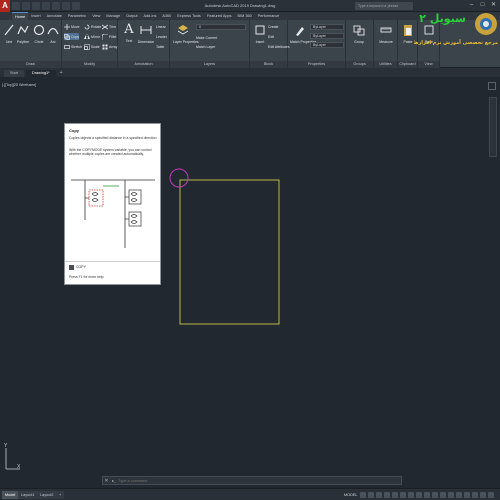  What do you see at coordinates (76, 6) in the screenshot?
I see `redo-icon` at bounding box center [76, 6].